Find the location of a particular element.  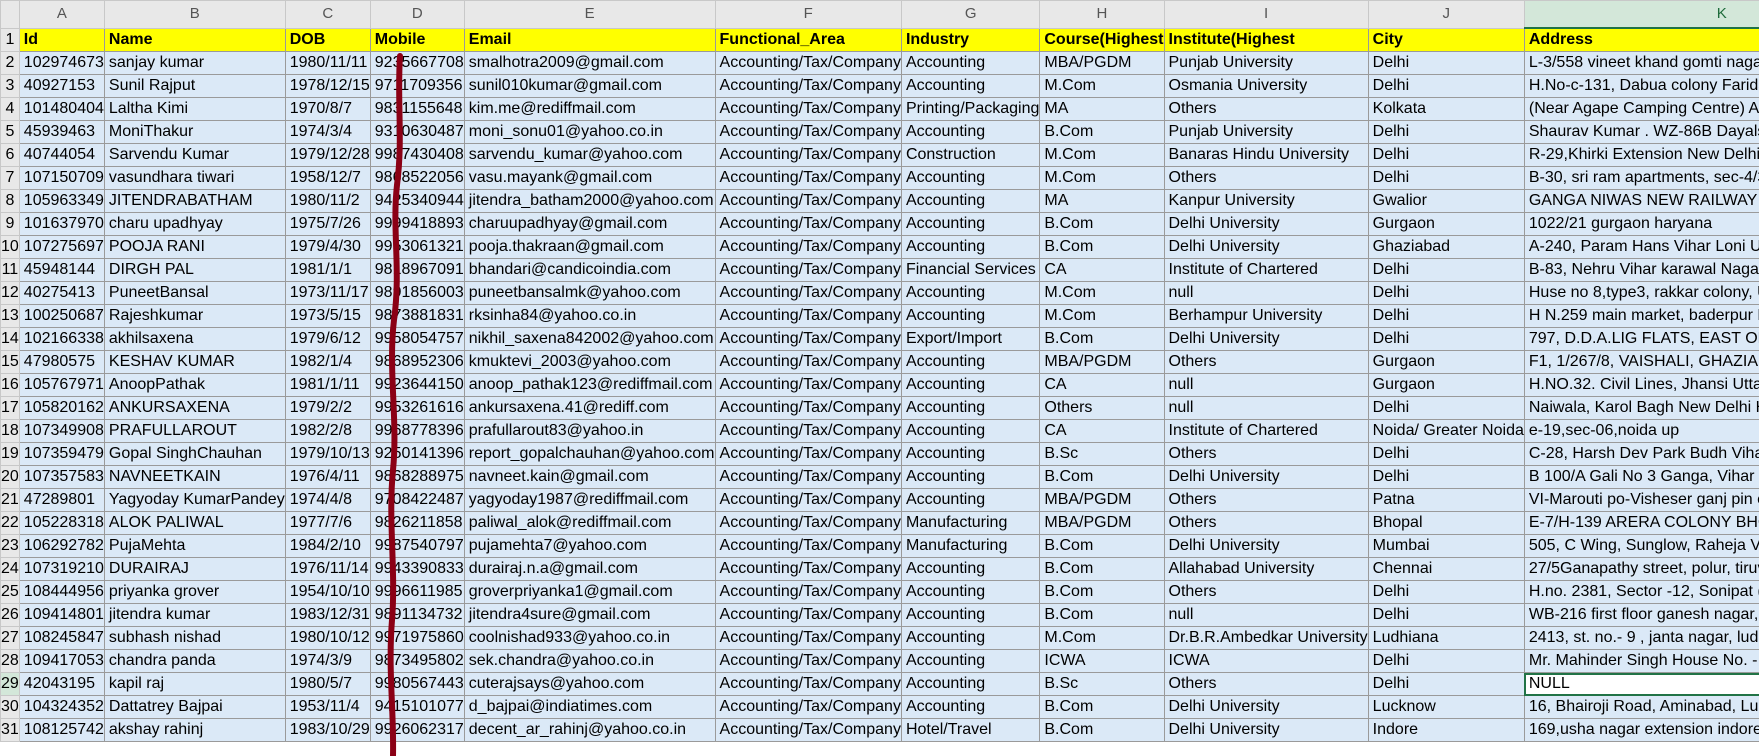

cell-industry: Construction is located at coordinates (970, 155).